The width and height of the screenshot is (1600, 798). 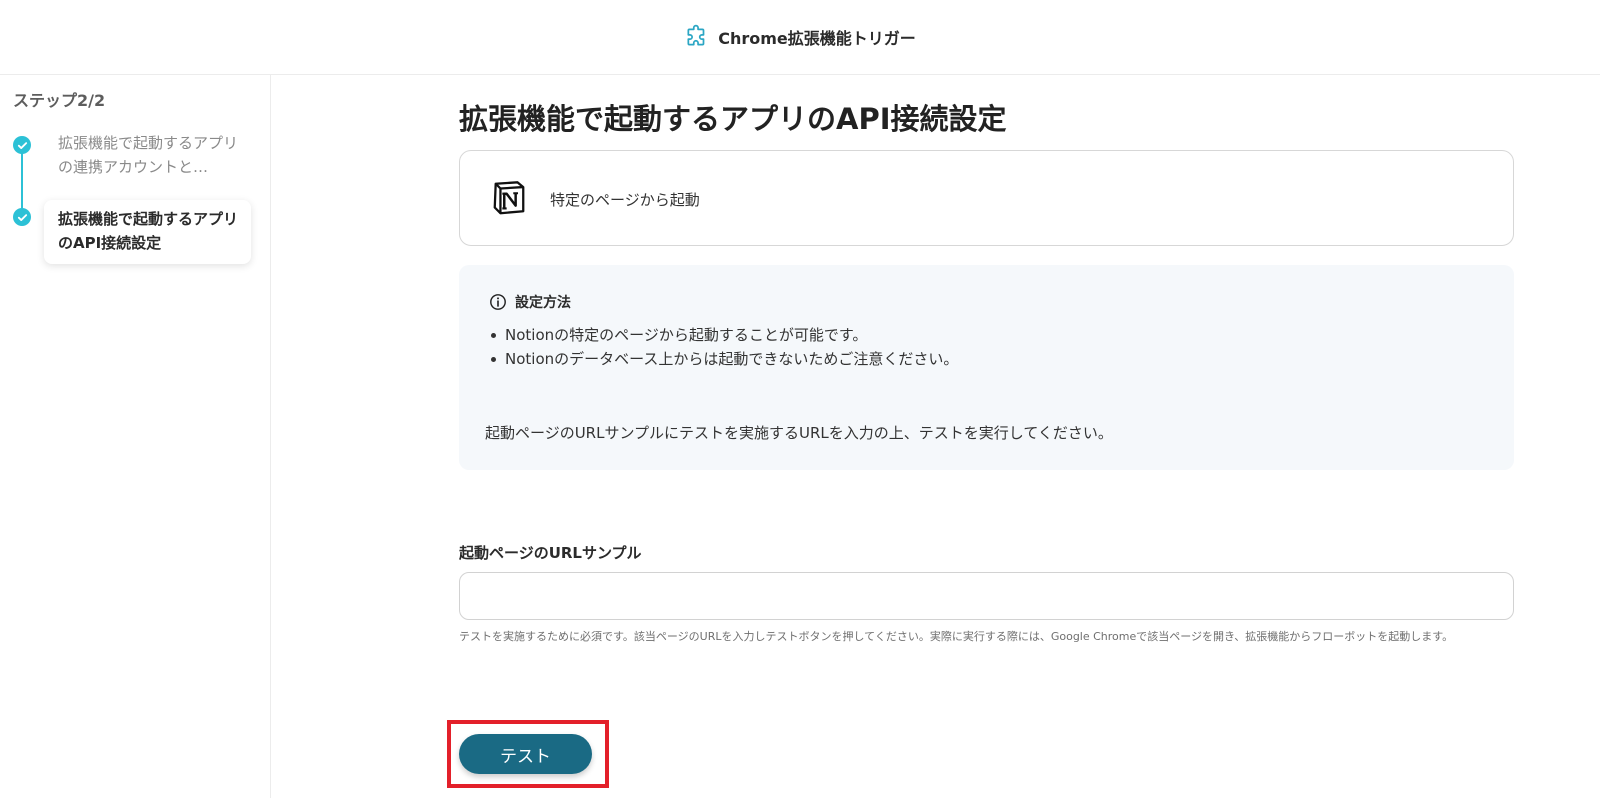 What do you see at coordinates (986, 596) in the screenshot?
I see `url-sample-input` at bounding box center [986, 596].